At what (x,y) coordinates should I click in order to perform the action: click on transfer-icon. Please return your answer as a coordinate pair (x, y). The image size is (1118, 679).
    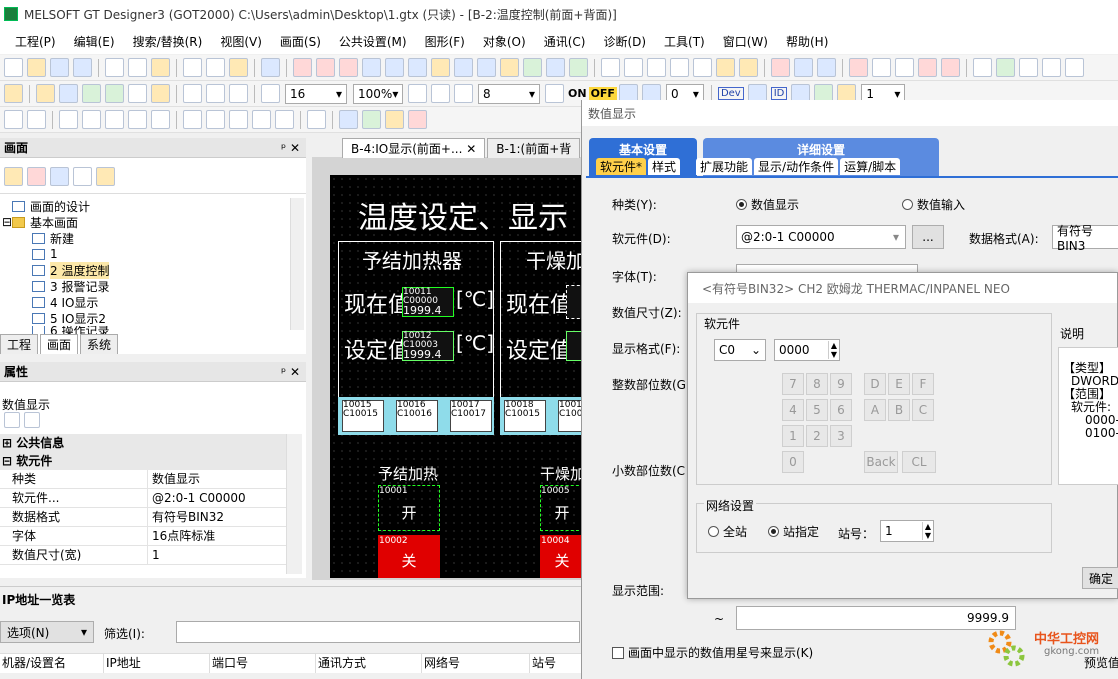
    Looking at the image, I should click on (858, 67).